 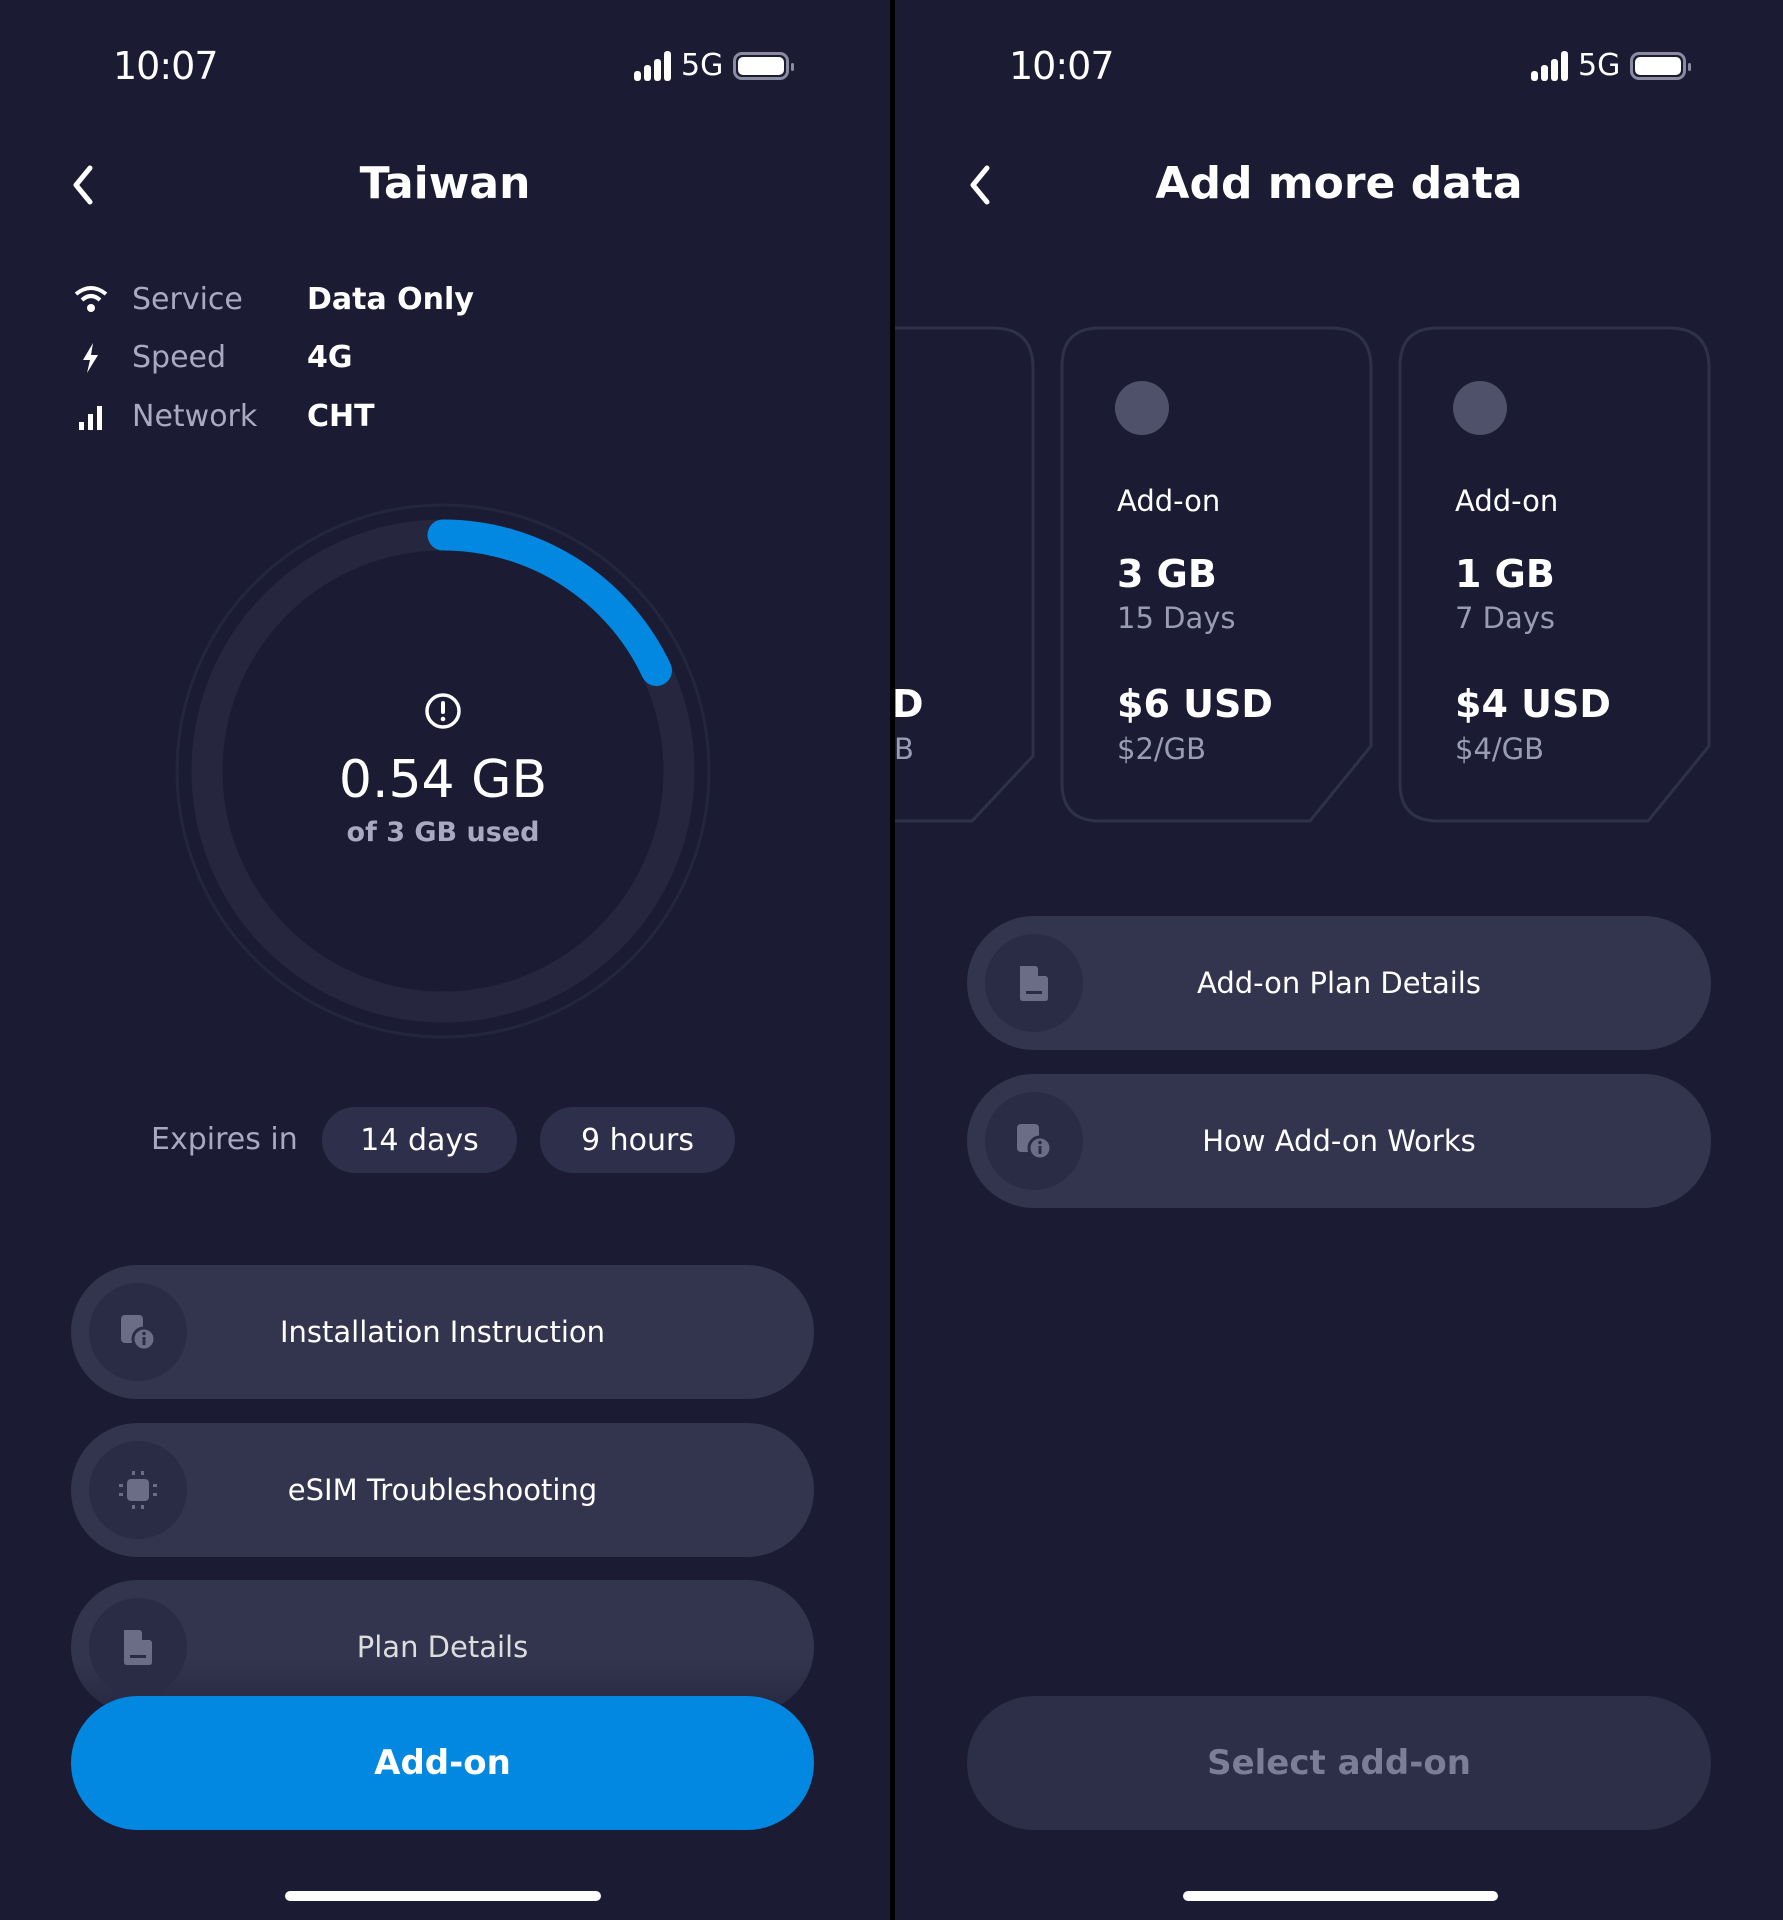 What do you see at coordinates (138, 1490) in the screenshot?
I see `chip-icon` at bounding box center [138, 1490].